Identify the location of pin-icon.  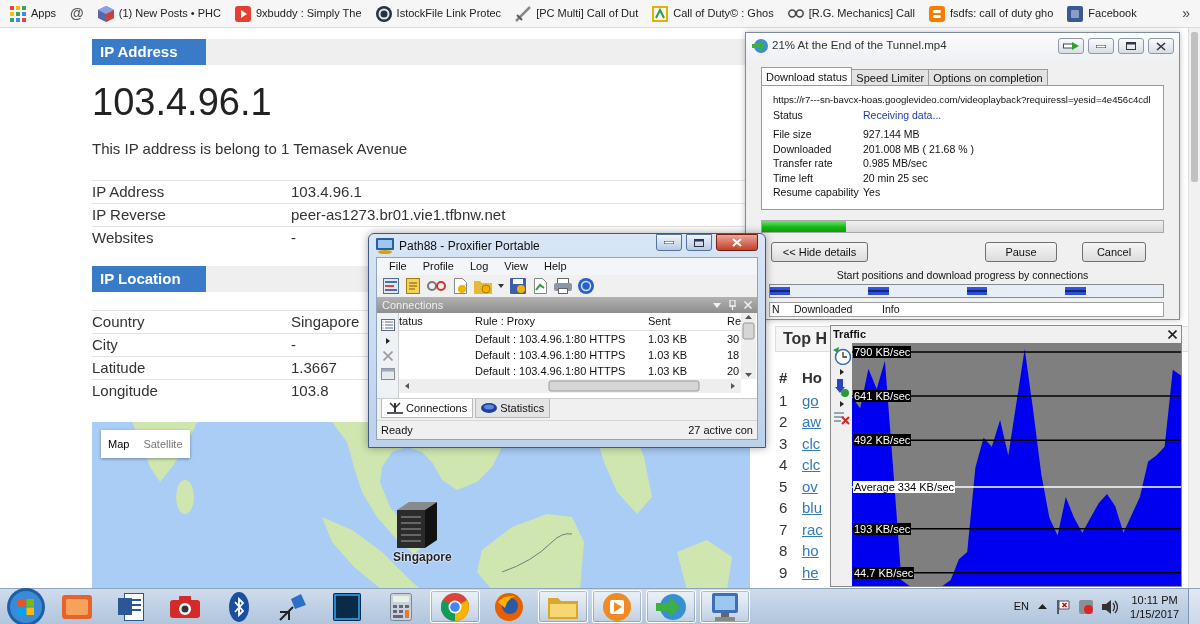
(732, 305).